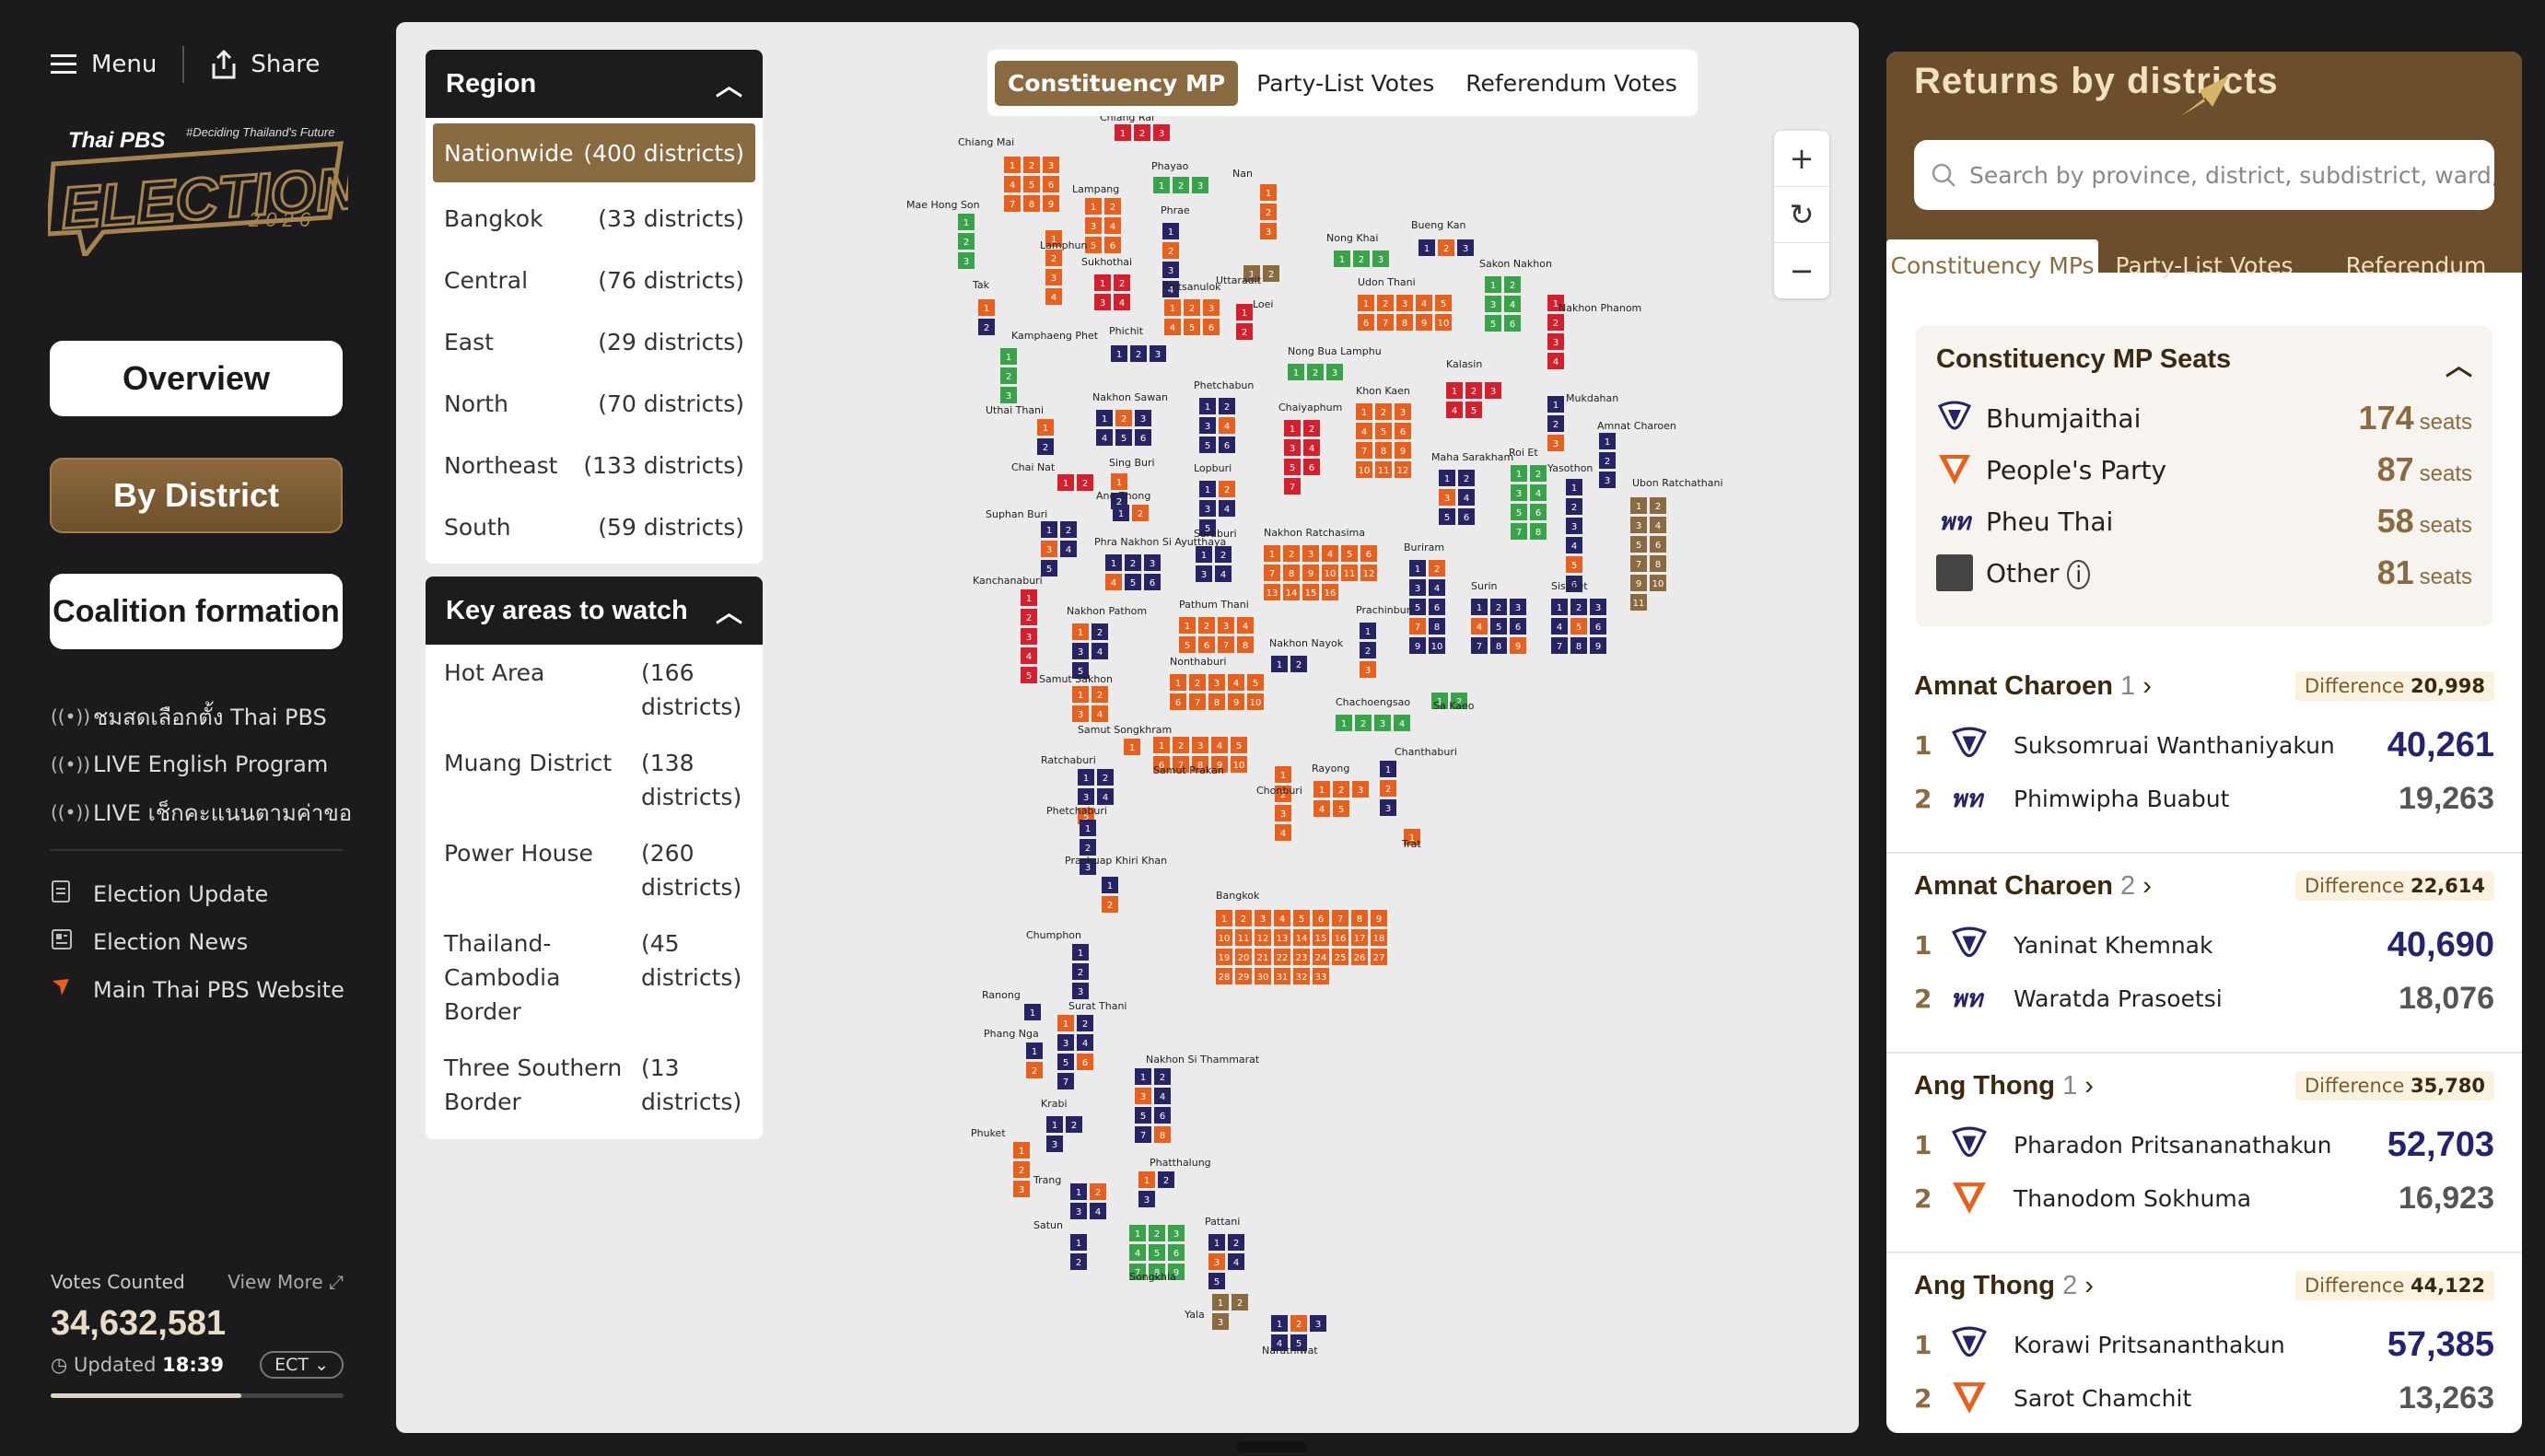  What do you see at coordinates (594, 404) in the screenshot?
I see `region-item-north: North (70 districts)` at bounding box center [594, 404].